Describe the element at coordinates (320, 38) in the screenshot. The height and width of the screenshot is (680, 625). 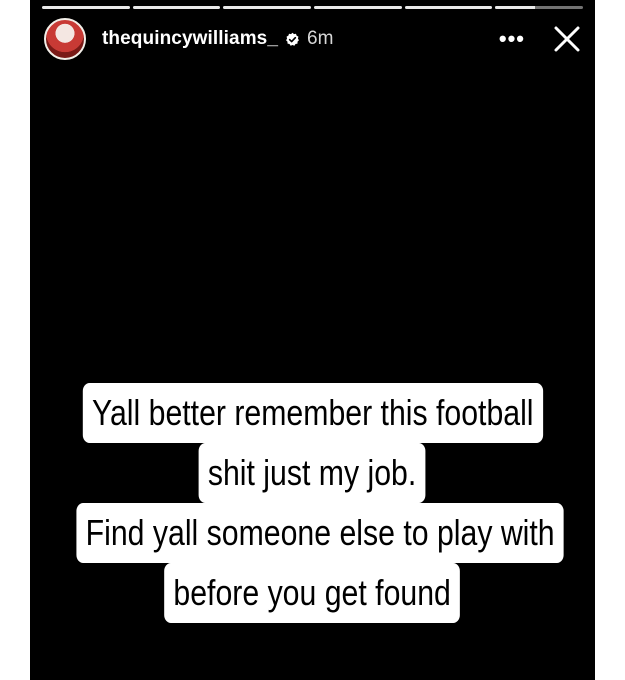
I see `post-time: 6m` at that location.